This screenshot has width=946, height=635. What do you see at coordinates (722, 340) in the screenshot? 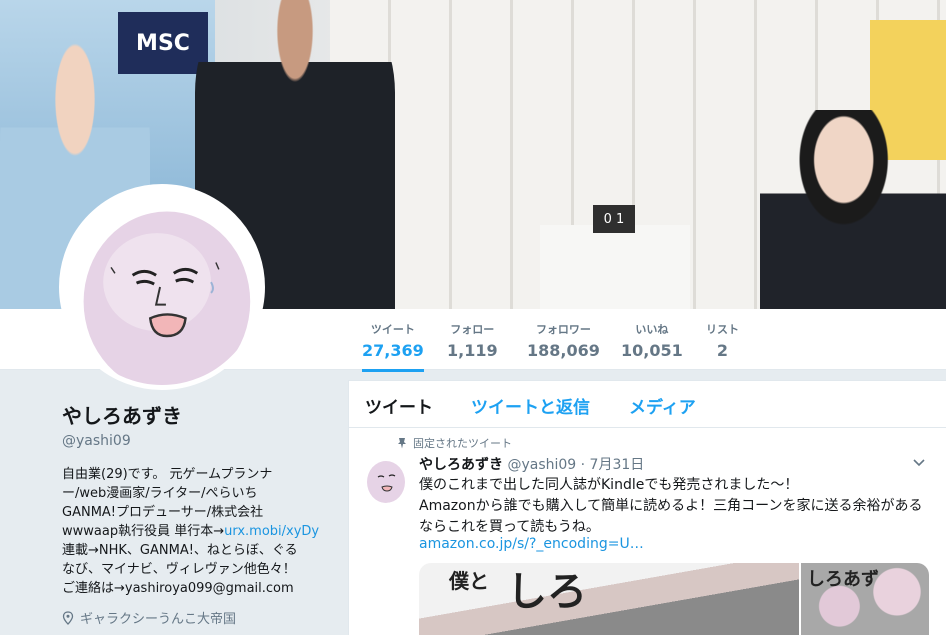
I see `stat-lists: リスト 2` at bounding box center [722, 340].